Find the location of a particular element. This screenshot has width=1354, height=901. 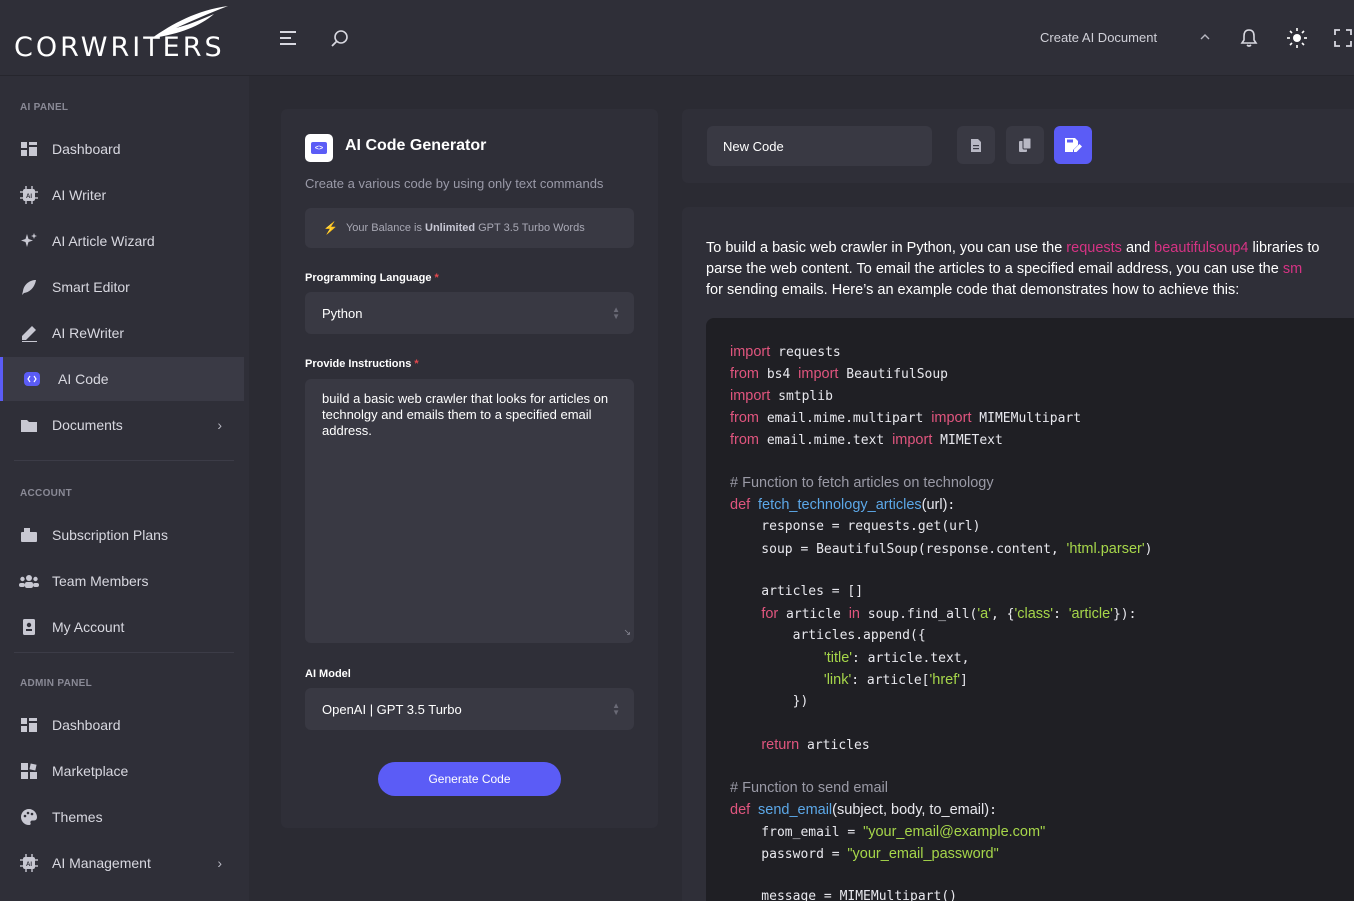

sidebar-item-ai-management: AI AI Management › is located at coordinates (122, 863).